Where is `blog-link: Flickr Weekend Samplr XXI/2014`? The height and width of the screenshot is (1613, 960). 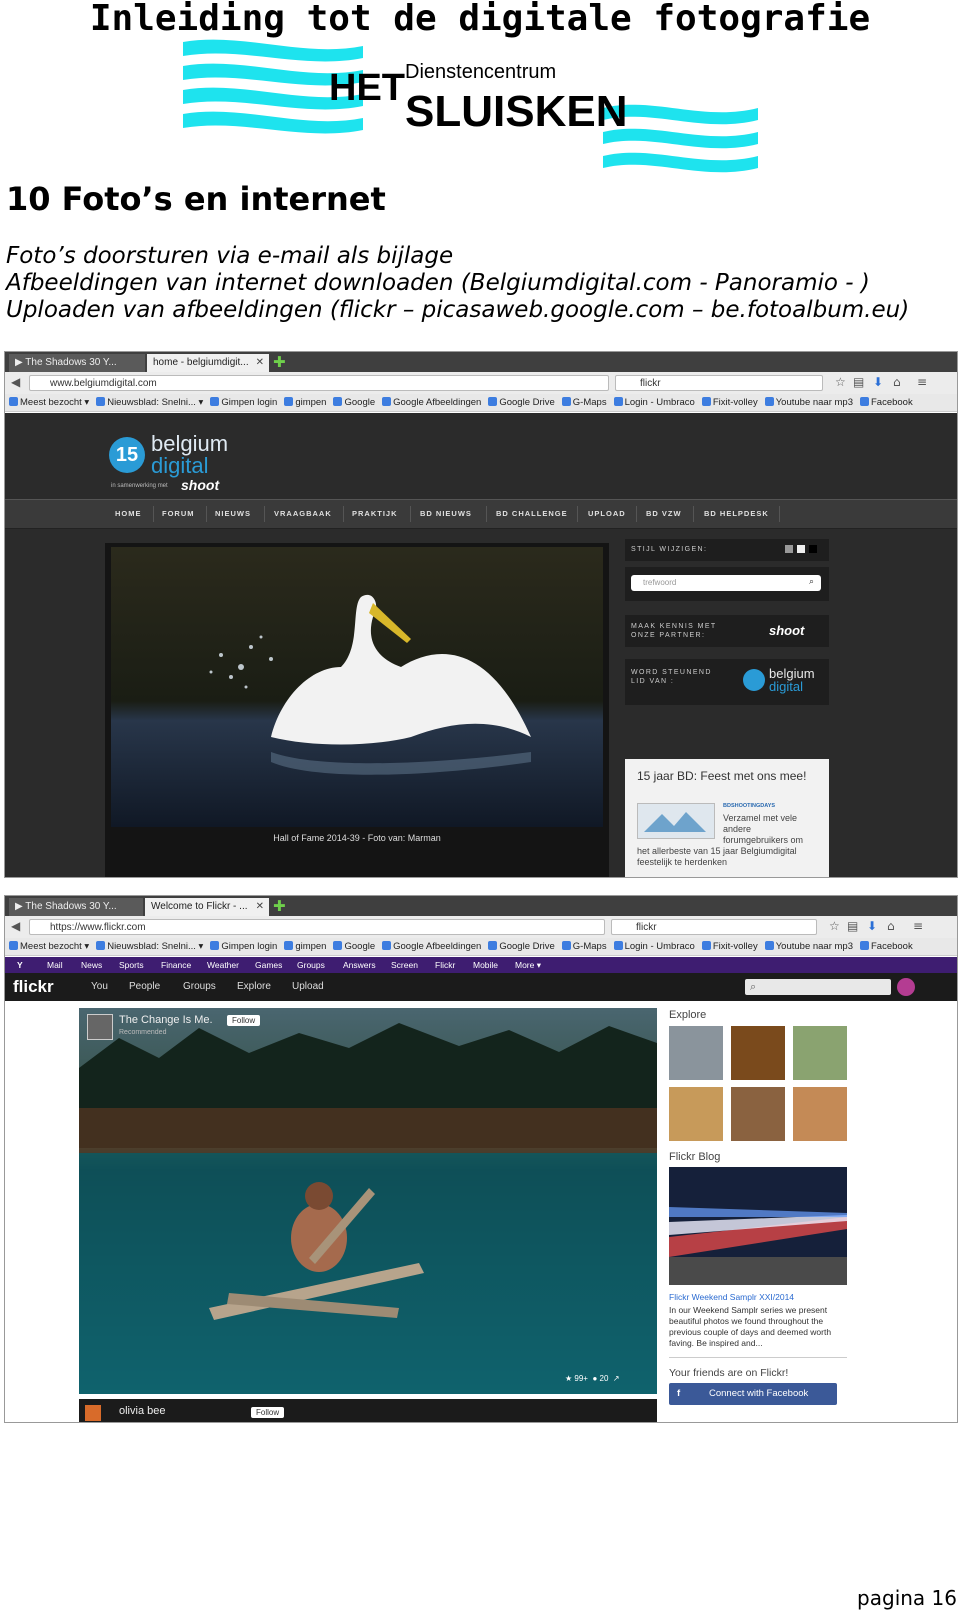
blog-link: Flickr Weekend Samplr XXI/2014 is located at coordinates (731, 1297).